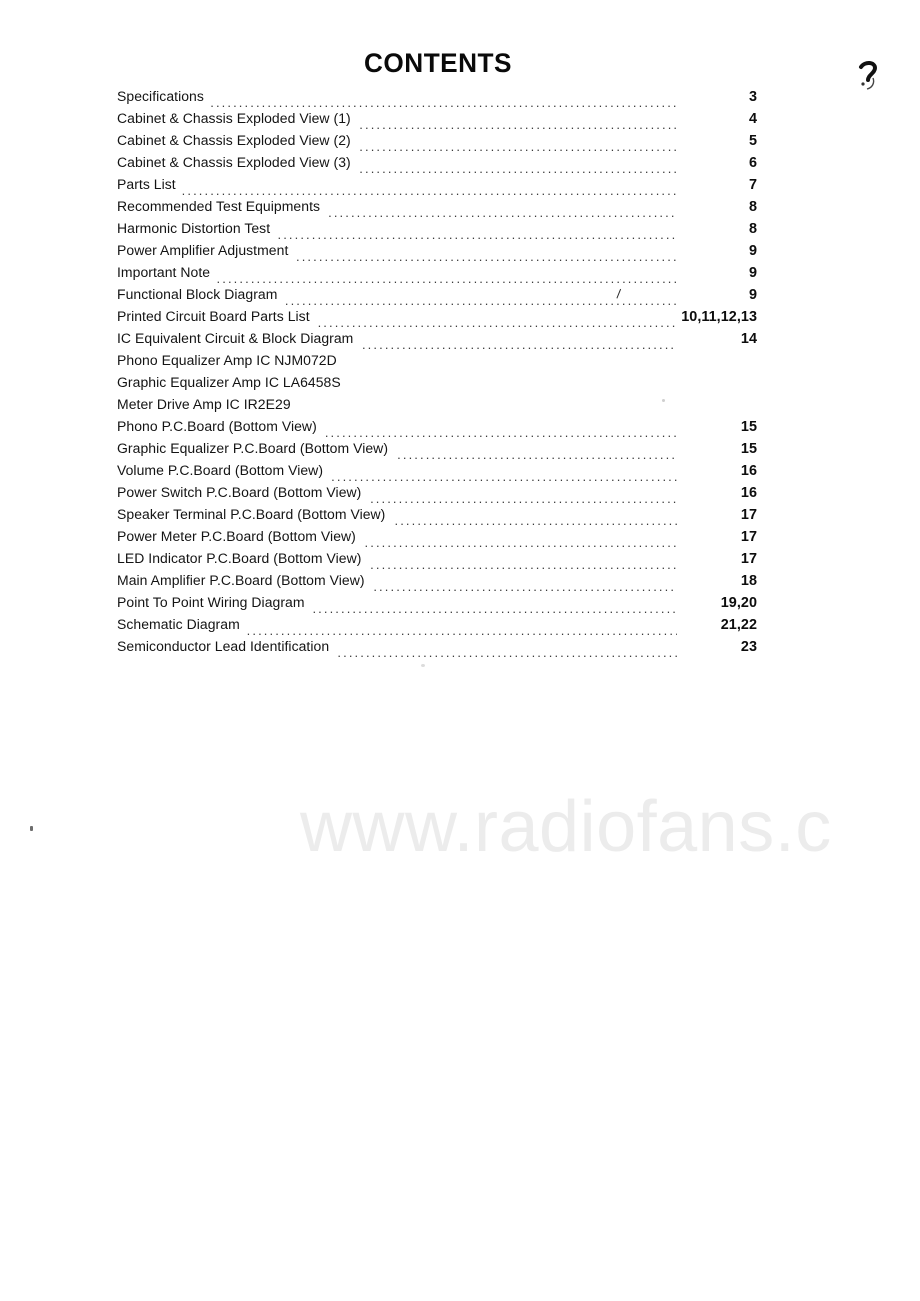  I want to click on toc-entry: Functional Block Diagram 9, so click(437, 298).